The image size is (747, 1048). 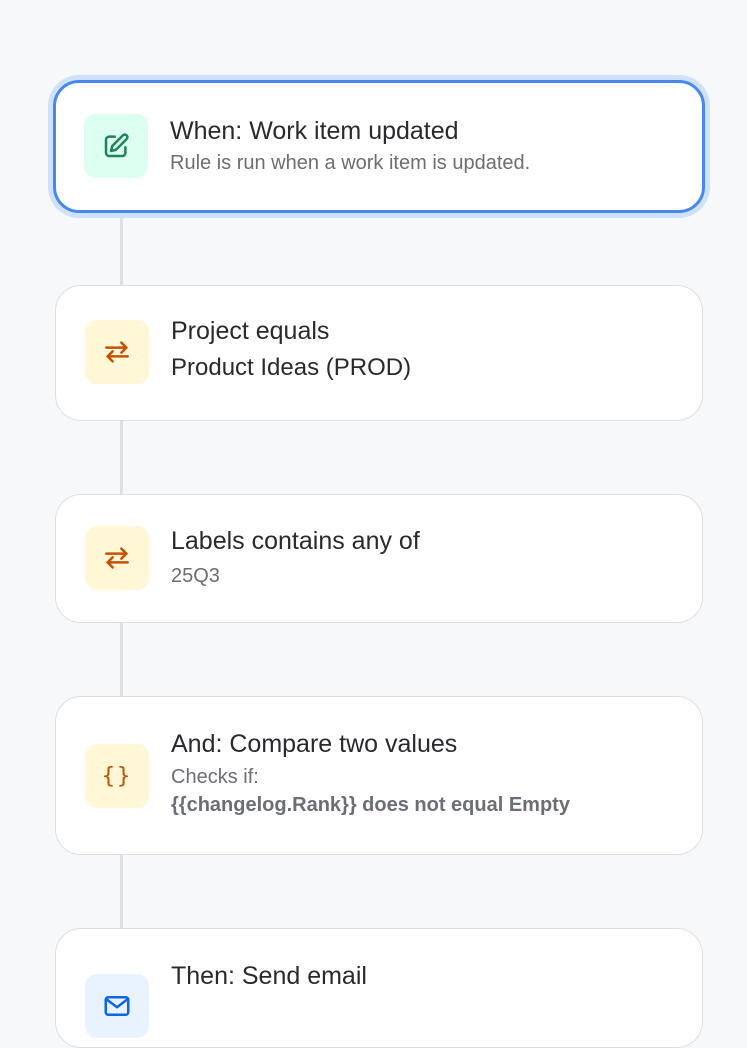 I want to click on step-value: 25Q3, so click(x=195, y=576).